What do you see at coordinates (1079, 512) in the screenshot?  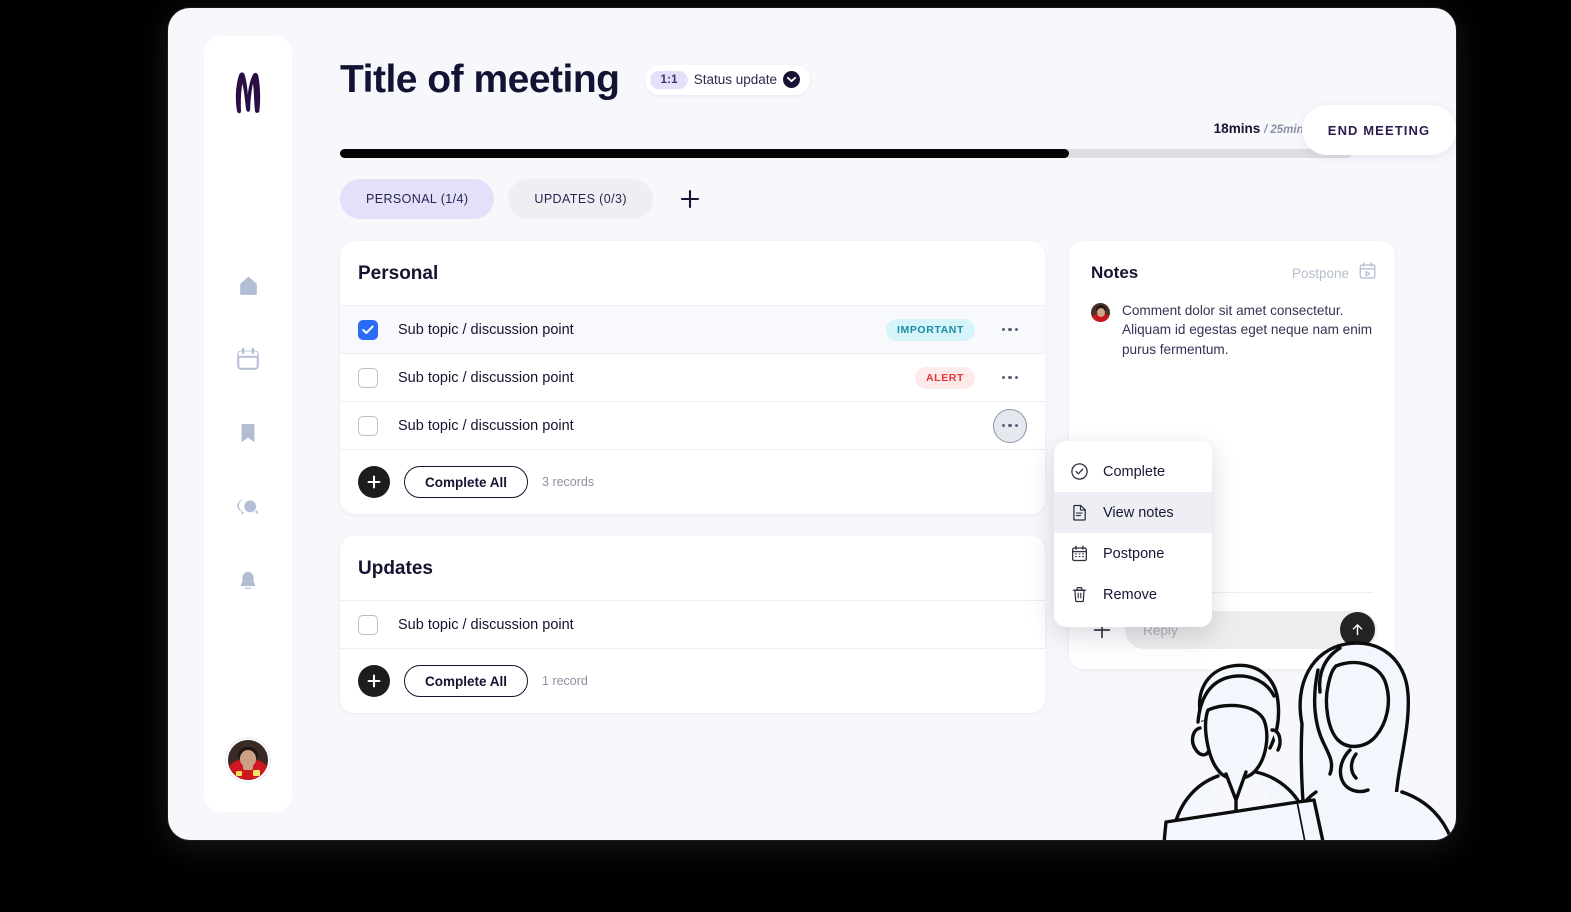 I see `document-icon` at bounding box center [1079, 512].